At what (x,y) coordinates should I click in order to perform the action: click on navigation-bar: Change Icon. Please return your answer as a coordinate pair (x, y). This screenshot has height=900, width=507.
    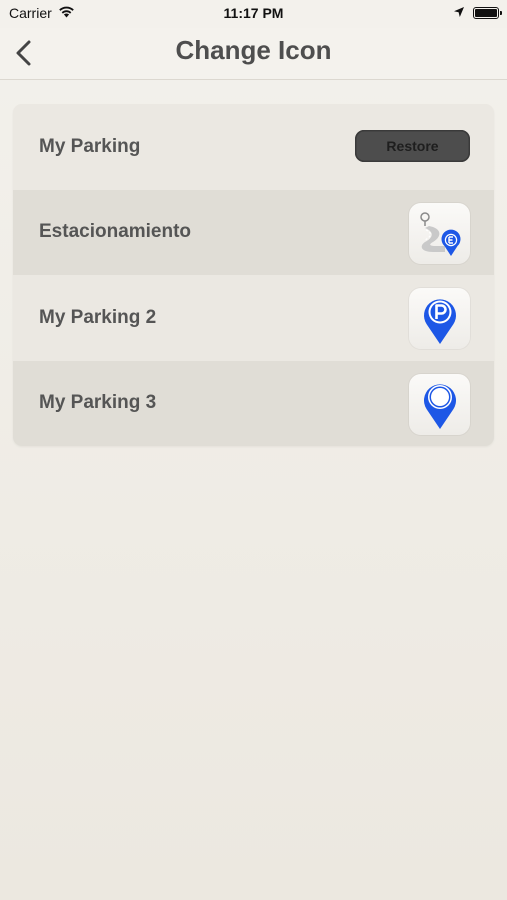
    Looking at the image, I should click on (253, 54).